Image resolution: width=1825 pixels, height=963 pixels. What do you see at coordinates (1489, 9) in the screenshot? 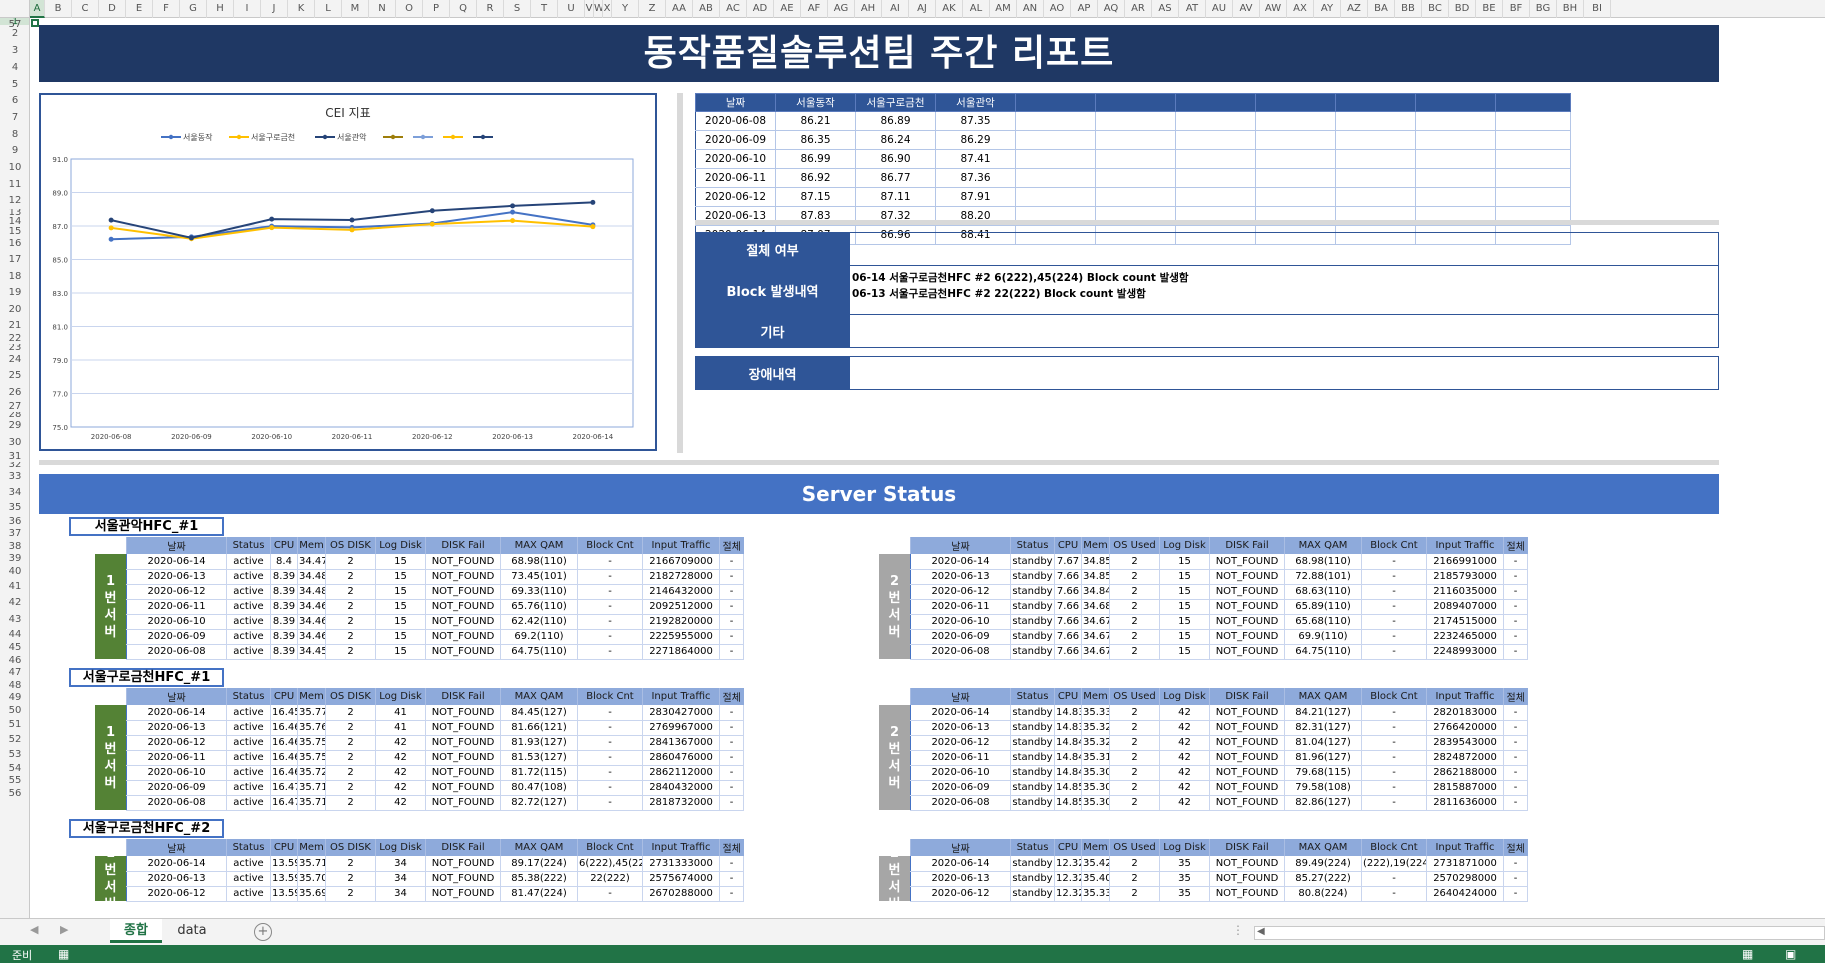
I see `column-header: BE` at bounding box center [1489, 9].